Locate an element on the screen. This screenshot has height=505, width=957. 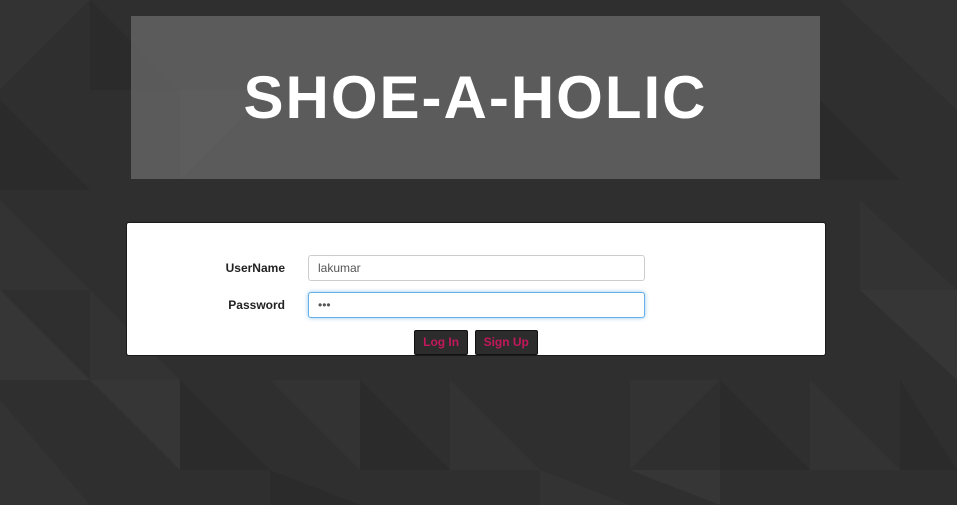
username-input is located at coordinates (476, 268).